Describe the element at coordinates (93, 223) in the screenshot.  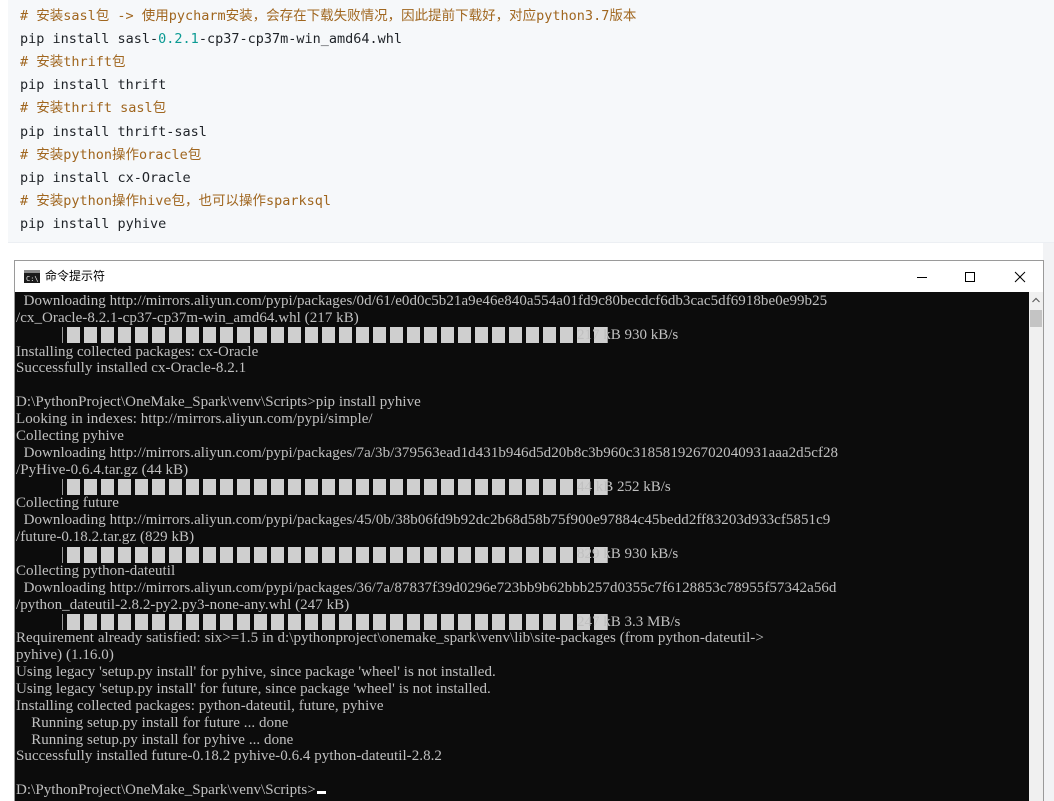
I see `code-command-line: pip install pyhive` at that location.